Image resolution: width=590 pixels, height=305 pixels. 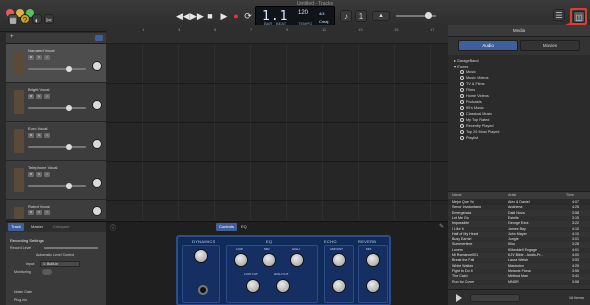 What do you see at coordinates (25, 19) in the screenshot?
I see `help-icon: ?` at bounding box center [25, 19].